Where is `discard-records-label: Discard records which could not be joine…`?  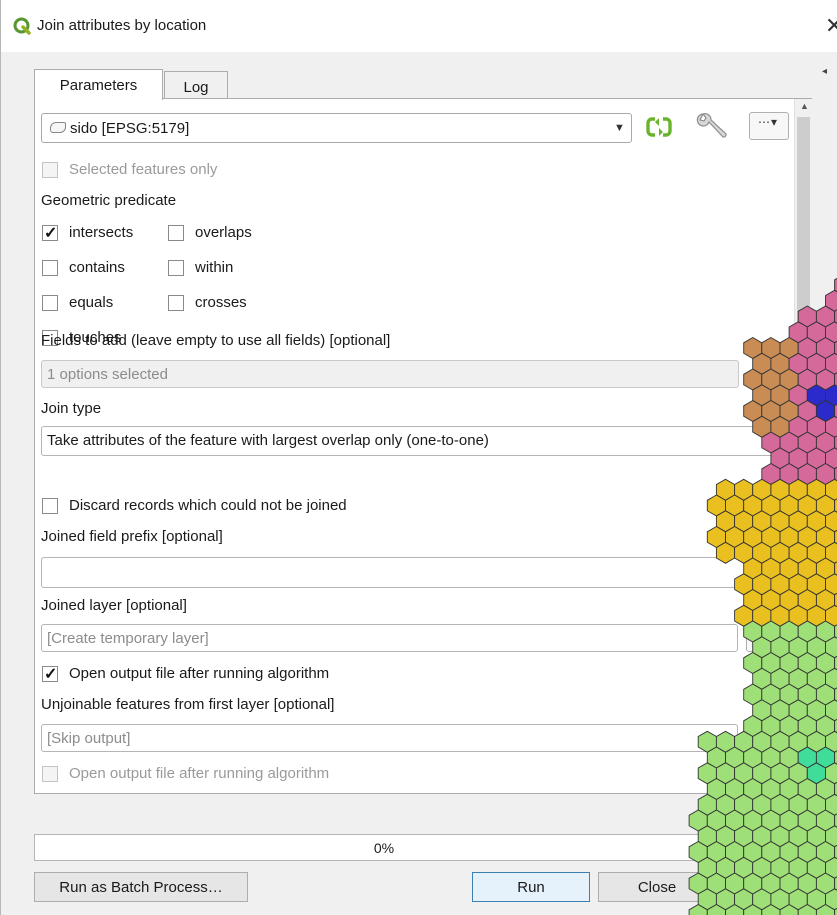 discard-records-label: Discard records which could not be joine… is located at coordinates (208, 505).